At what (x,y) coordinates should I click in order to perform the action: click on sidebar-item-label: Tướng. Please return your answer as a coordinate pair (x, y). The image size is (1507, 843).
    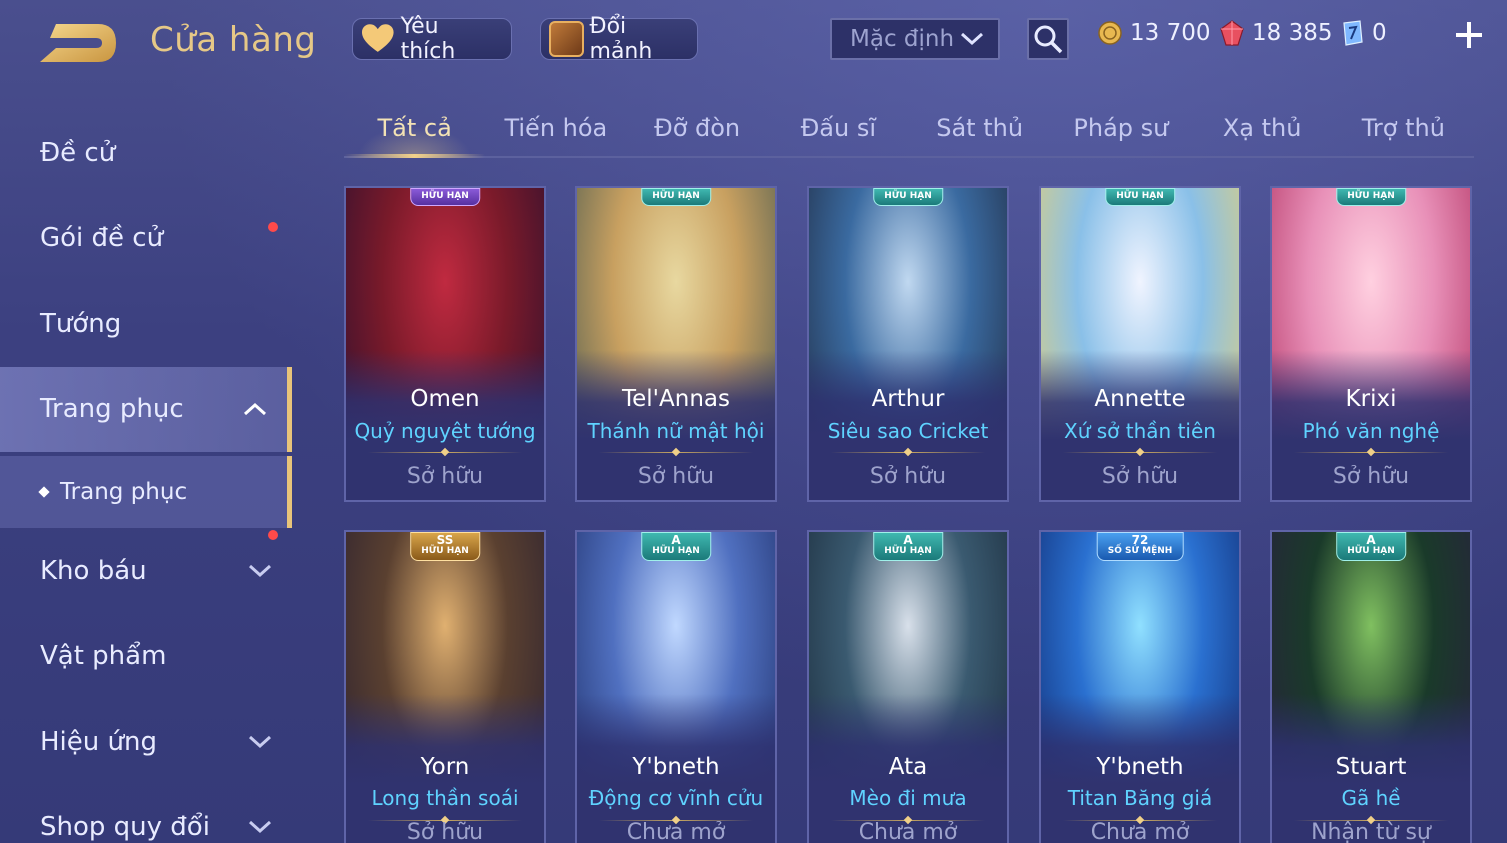
    Looking at the image, I should click on (81, 323).